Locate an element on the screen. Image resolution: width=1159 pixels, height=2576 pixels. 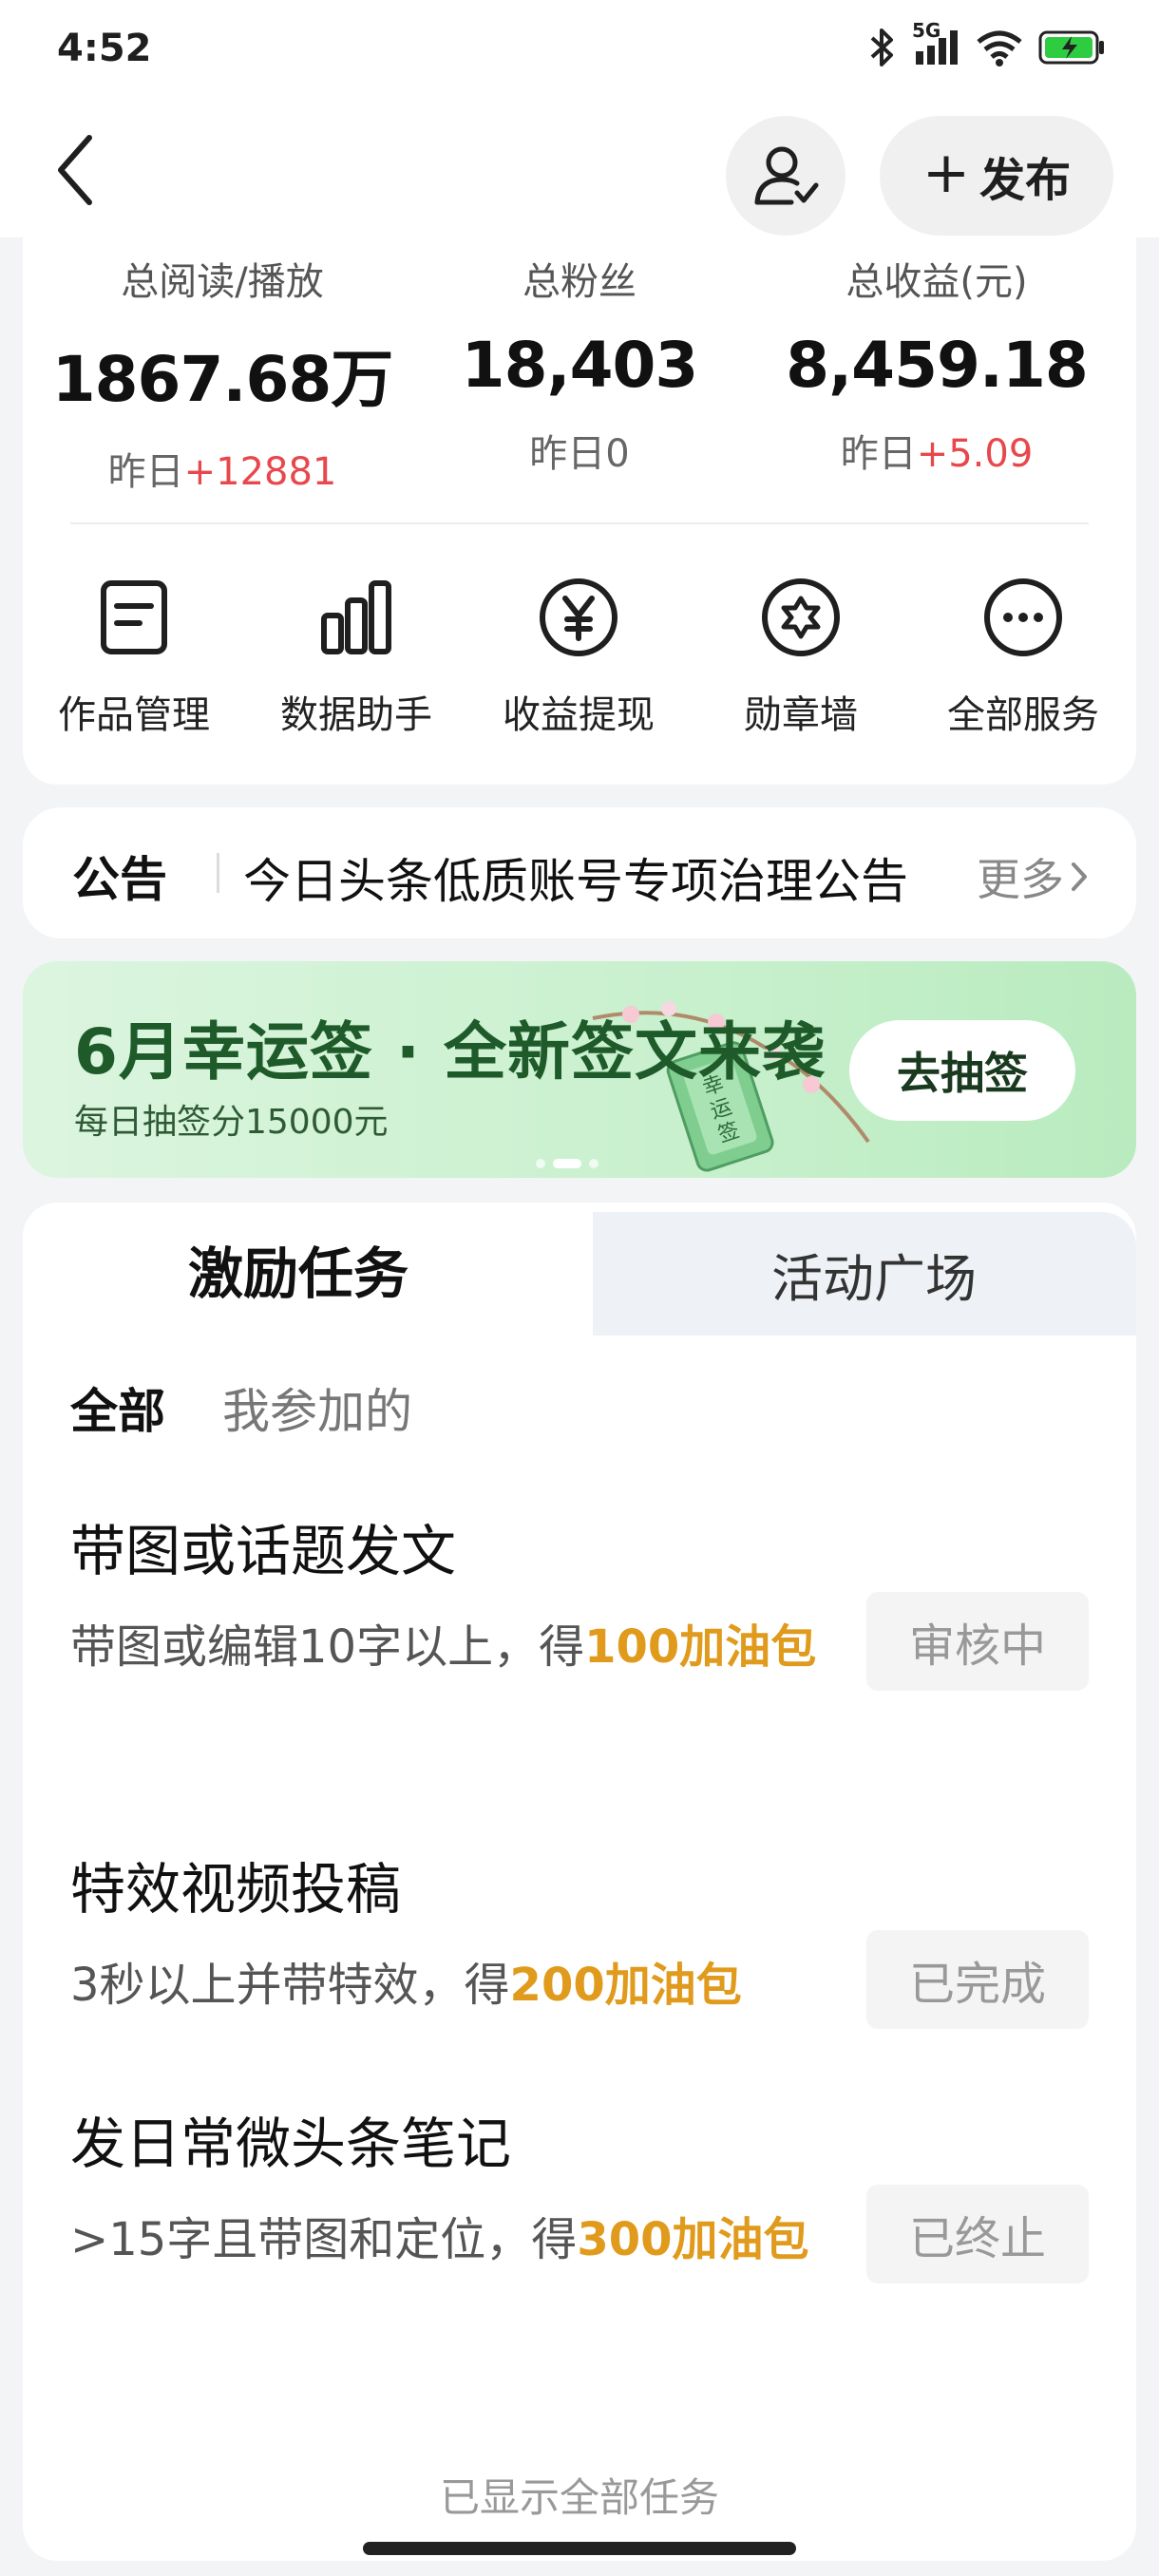
status-icons: 5G is located at coordinates (986, 43).